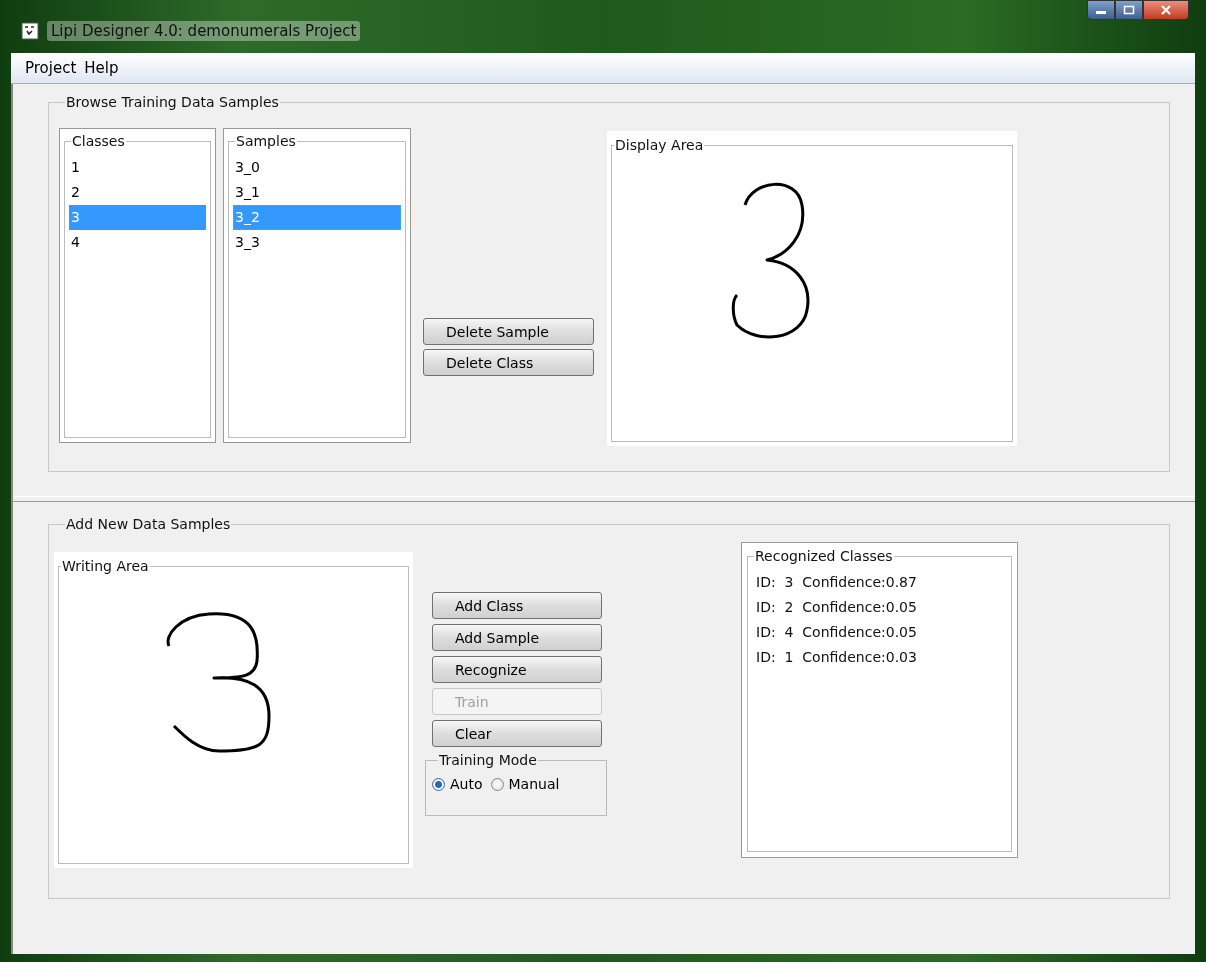 This screenshot has width=1206, height=962. I want to click on radio-option: Auto, so click(457, 784).